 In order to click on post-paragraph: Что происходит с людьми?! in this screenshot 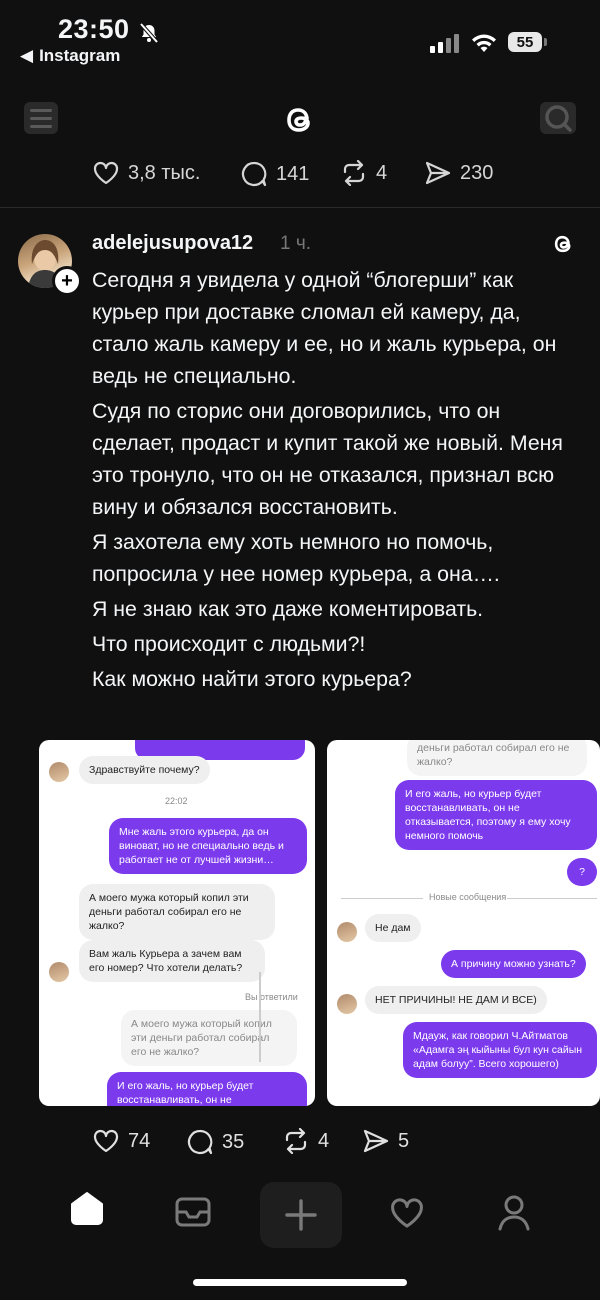, I will do `click(229, 644)`.